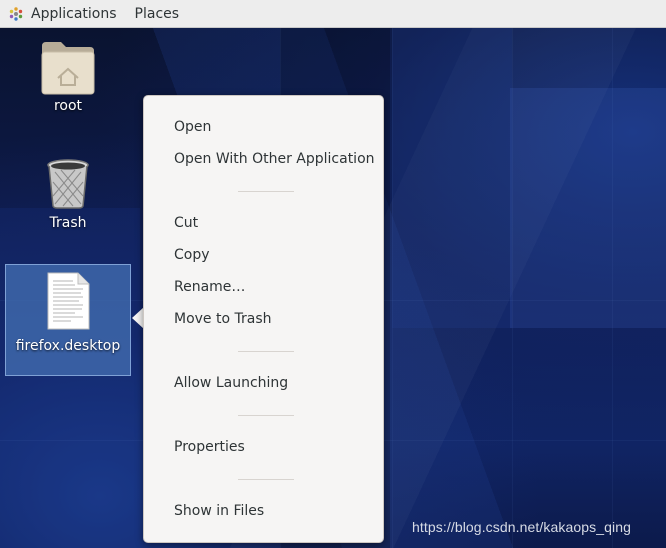 This screenshot has height=548, width=666. Describe the element at coordinates (68, 69) in the screenshot. I see `home-folder-icon` at that location.